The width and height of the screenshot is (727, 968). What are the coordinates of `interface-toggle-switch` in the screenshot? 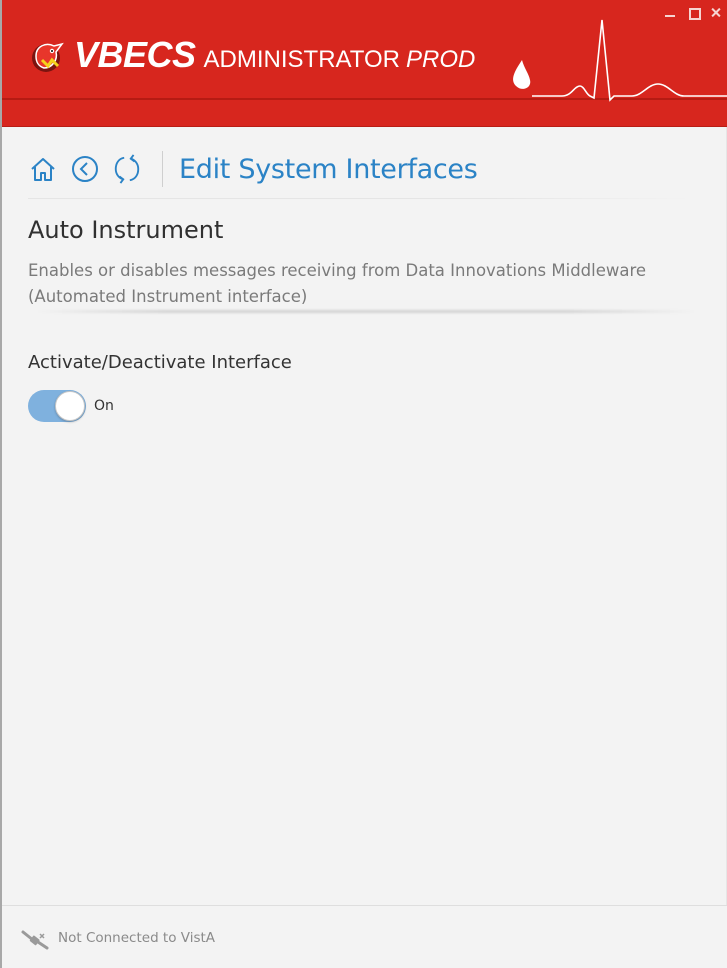 It's located at (57, 406).